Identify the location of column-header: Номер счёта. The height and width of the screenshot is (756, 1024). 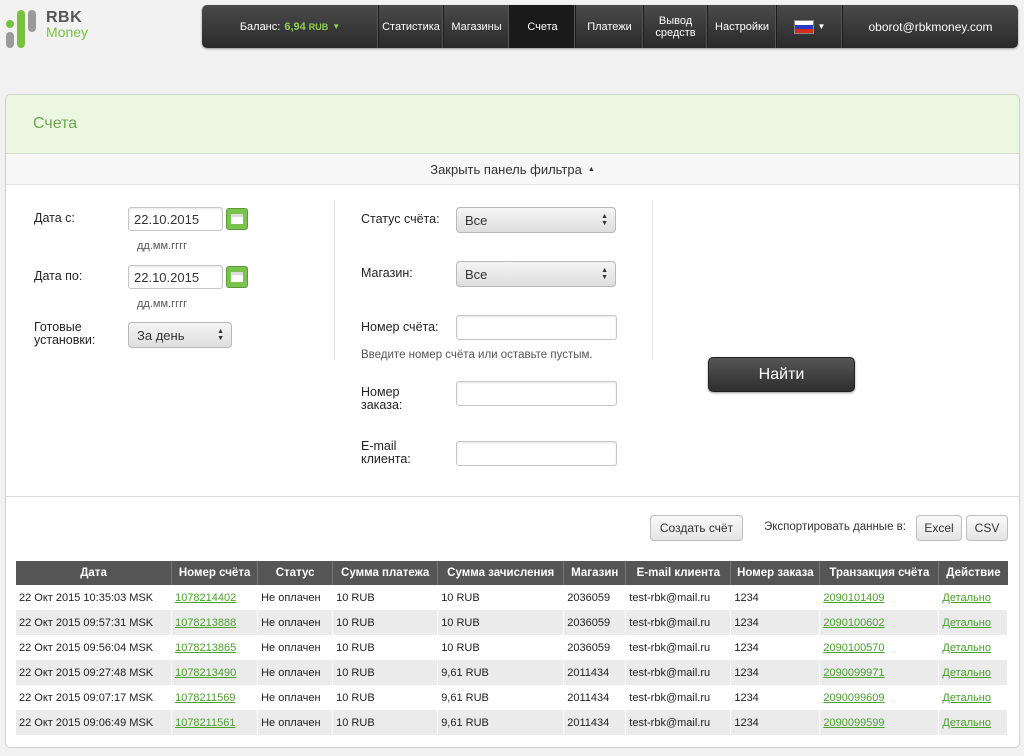
(215, 573).